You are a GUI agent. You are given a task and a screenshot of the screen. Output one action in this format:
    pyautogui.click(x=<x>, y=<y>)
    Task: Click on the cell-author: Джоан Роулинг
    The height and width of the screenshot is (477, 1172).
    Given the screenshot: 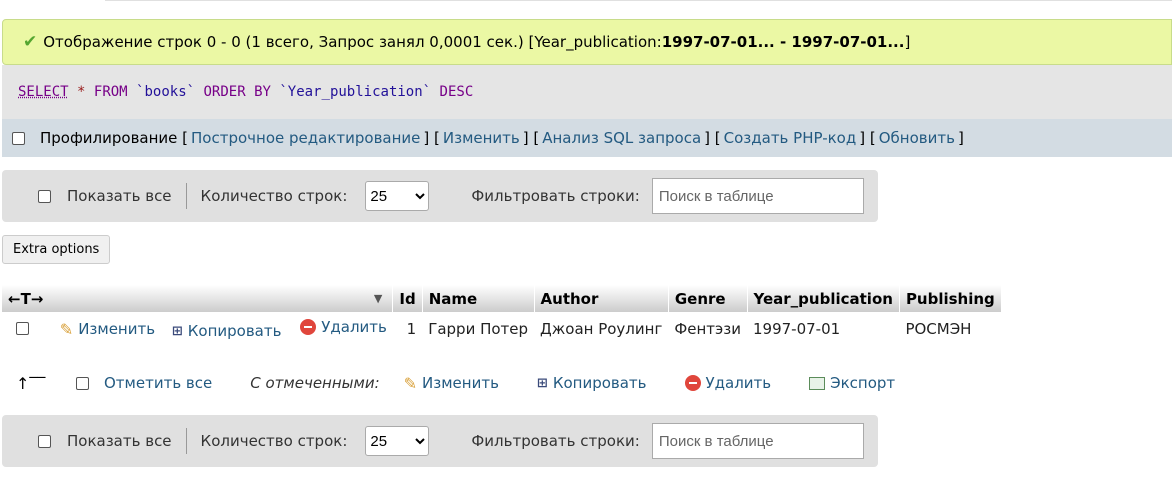 What is the action you would take?
    pyautogui.click(x=601, y=329)
    